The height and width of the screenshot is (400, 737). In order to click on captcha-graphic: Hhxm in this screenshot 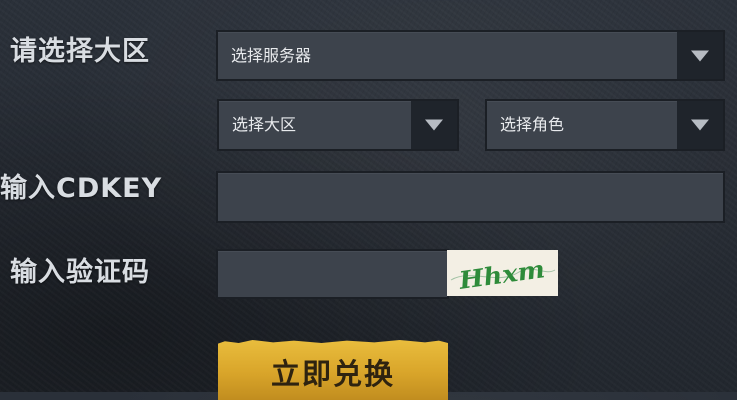, I will do `click(503, 274)`.